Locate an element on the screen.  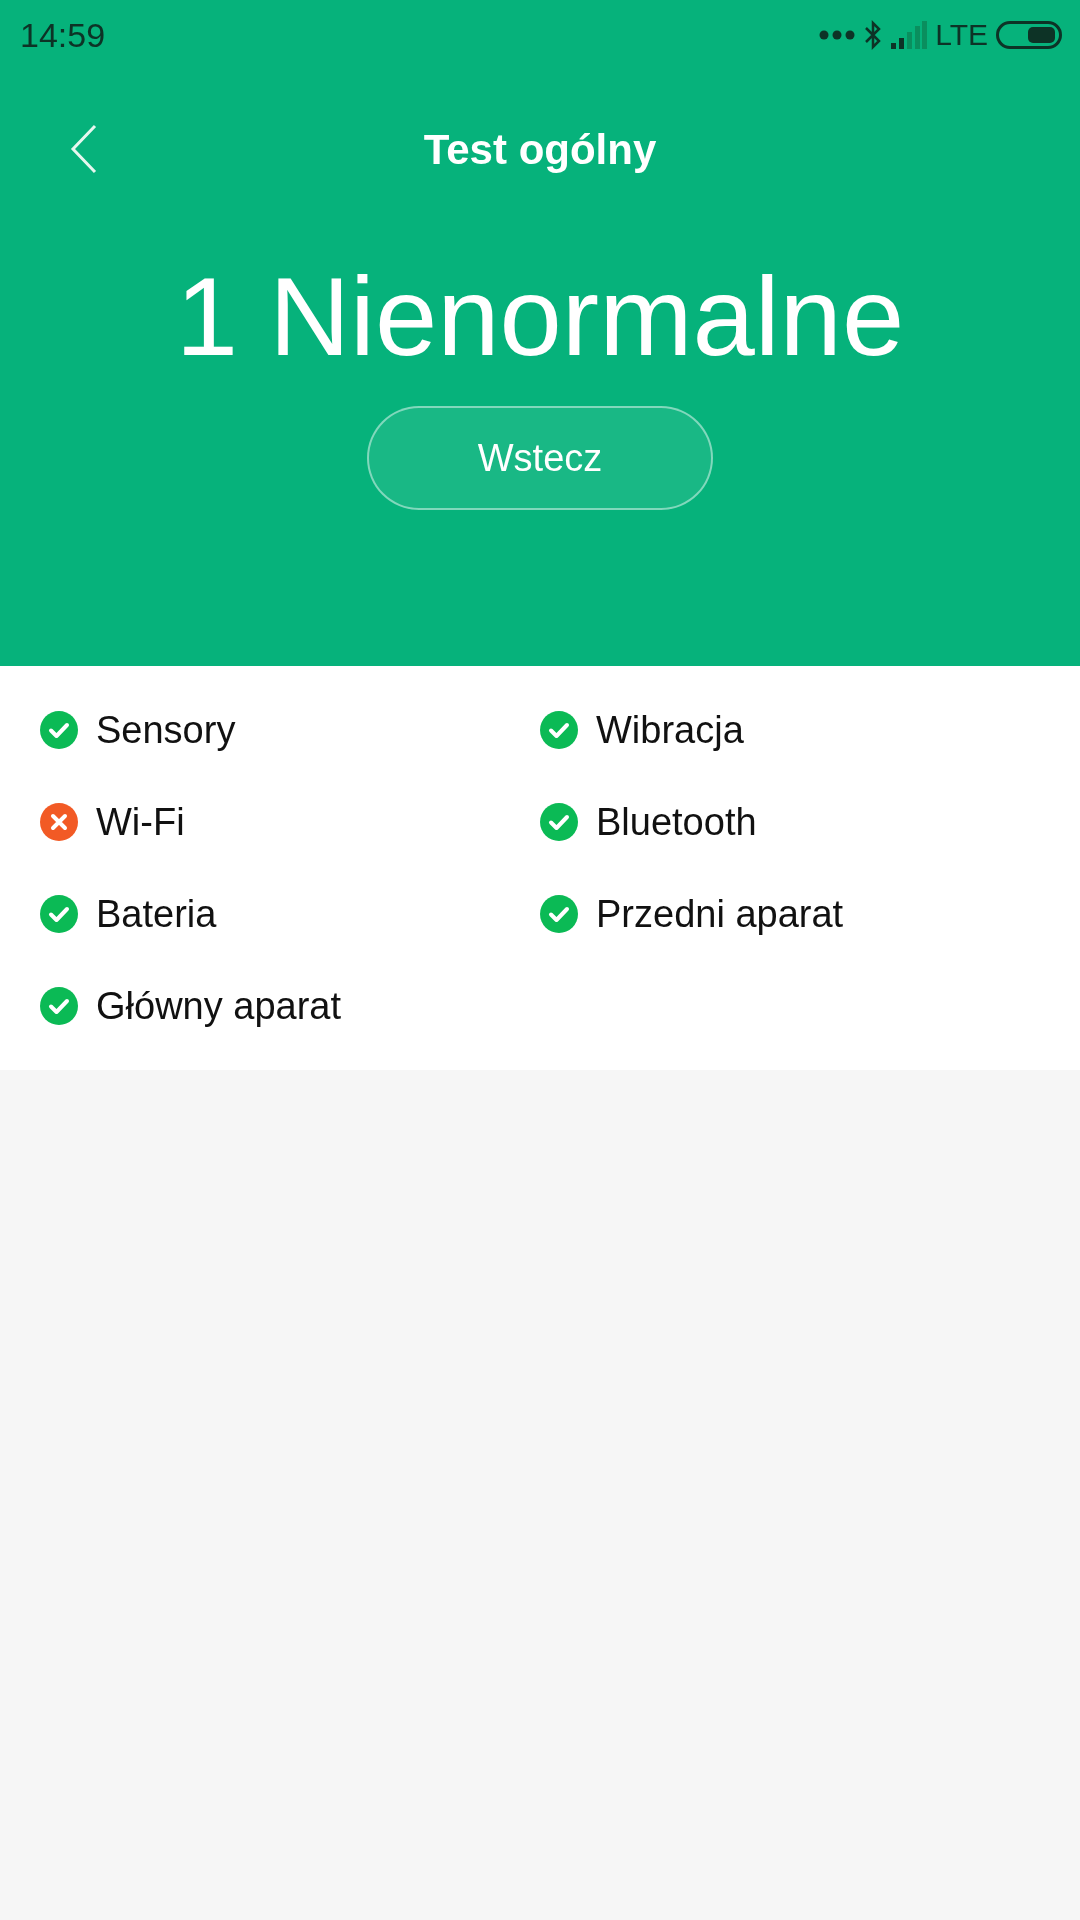
test-label: Przedni aparat is located at coordinates (720, 914).